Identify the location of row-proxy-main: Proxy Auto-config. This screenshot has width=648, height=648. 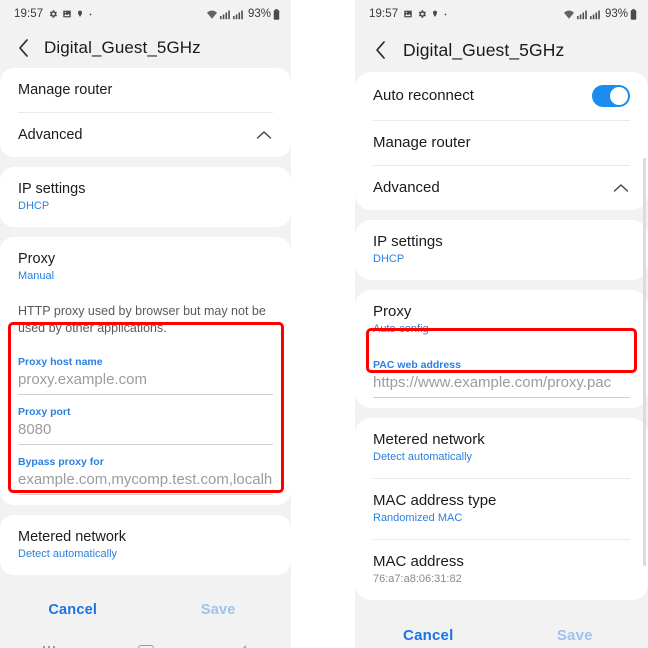
(501, 320).